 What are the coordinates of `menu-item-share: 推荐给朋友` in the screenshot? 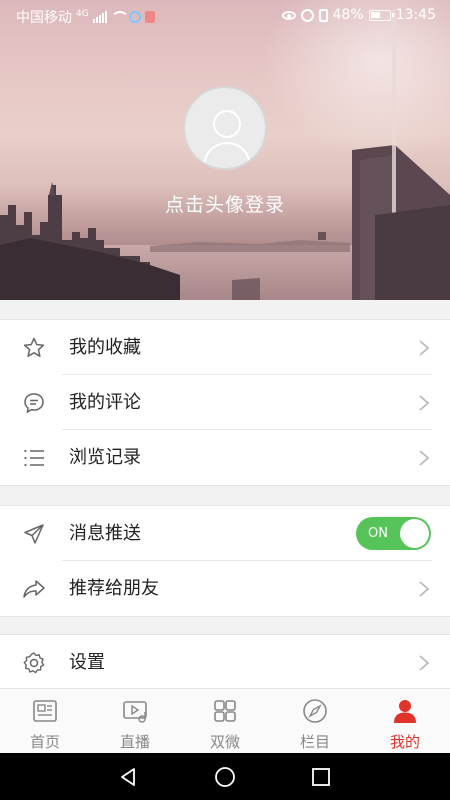 It's located at (225, 588).